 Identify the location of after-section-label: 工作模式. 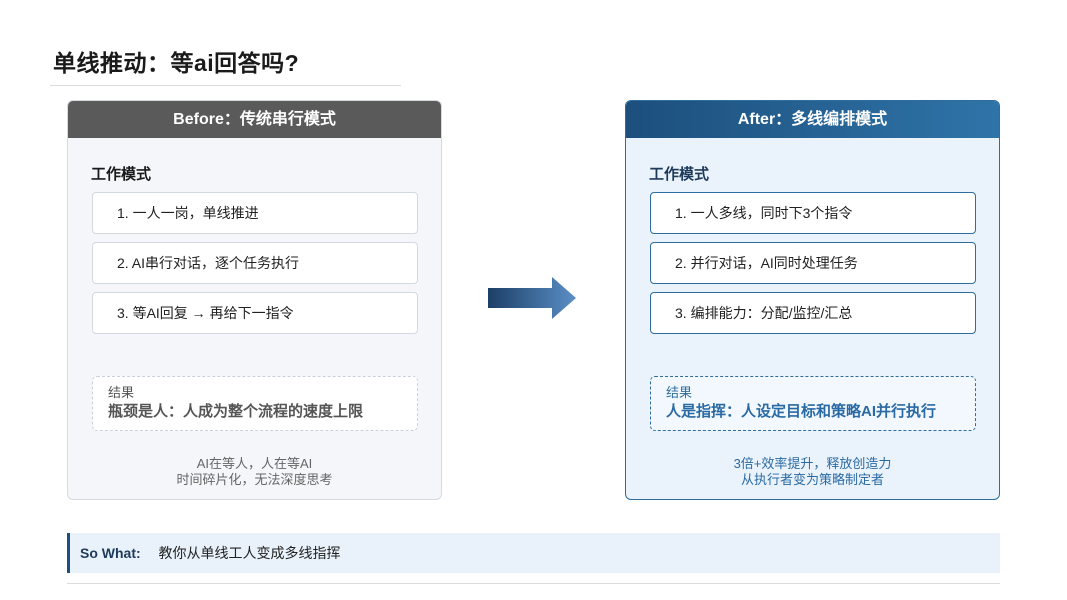
(679, 174).